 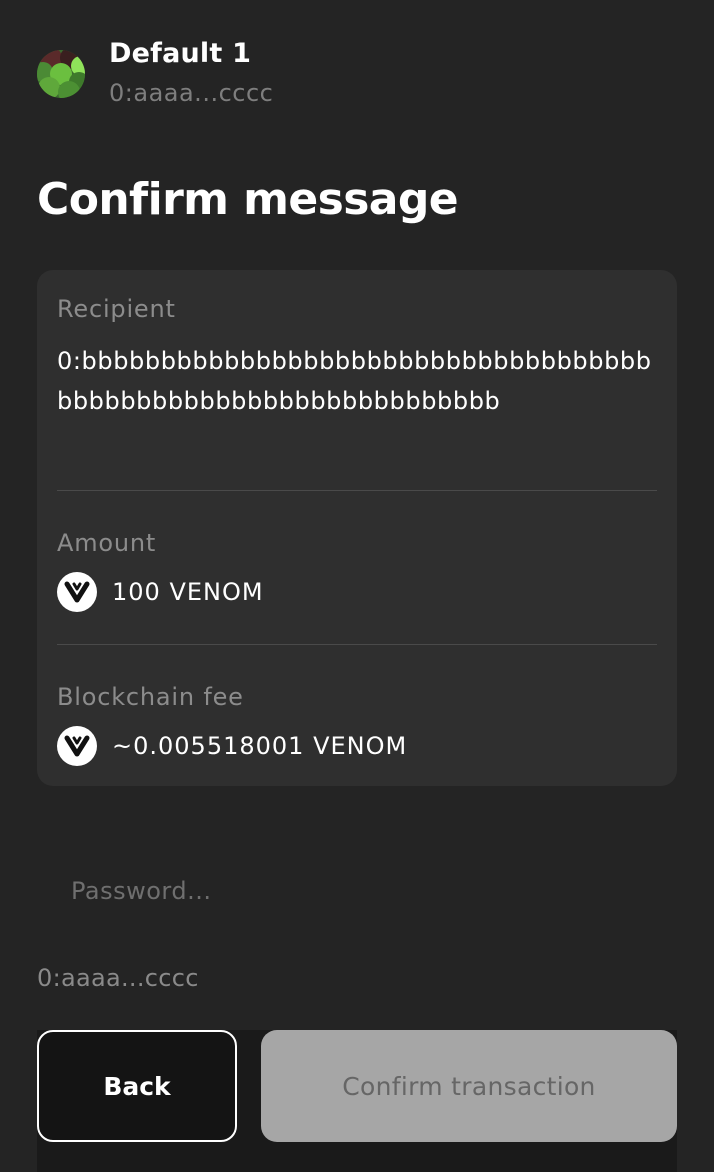 I want to click on avatar, so click(x=61, y=74).